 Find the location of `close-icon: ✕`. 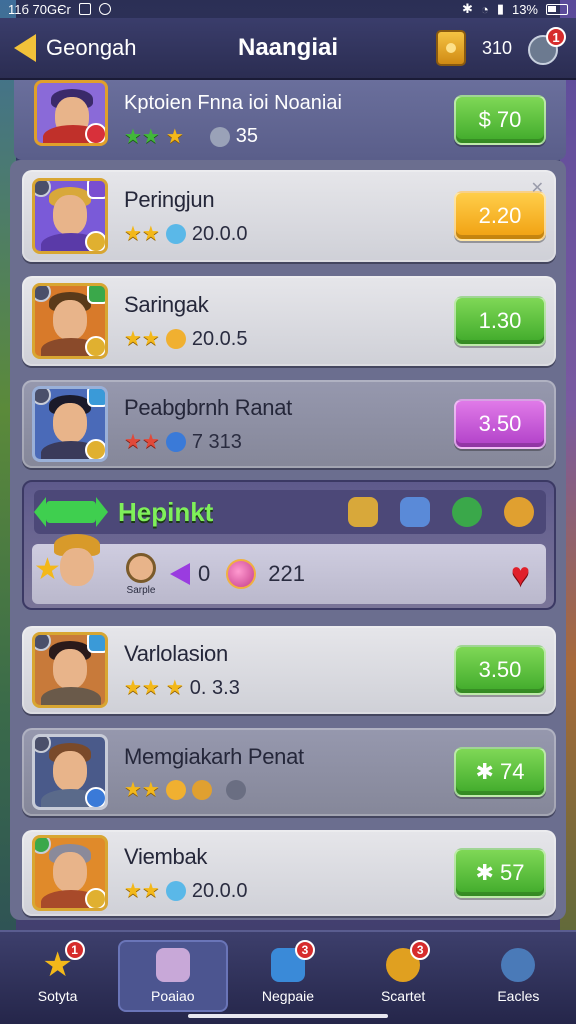

close-icon: ✕ is located at coordinates (537, 188).